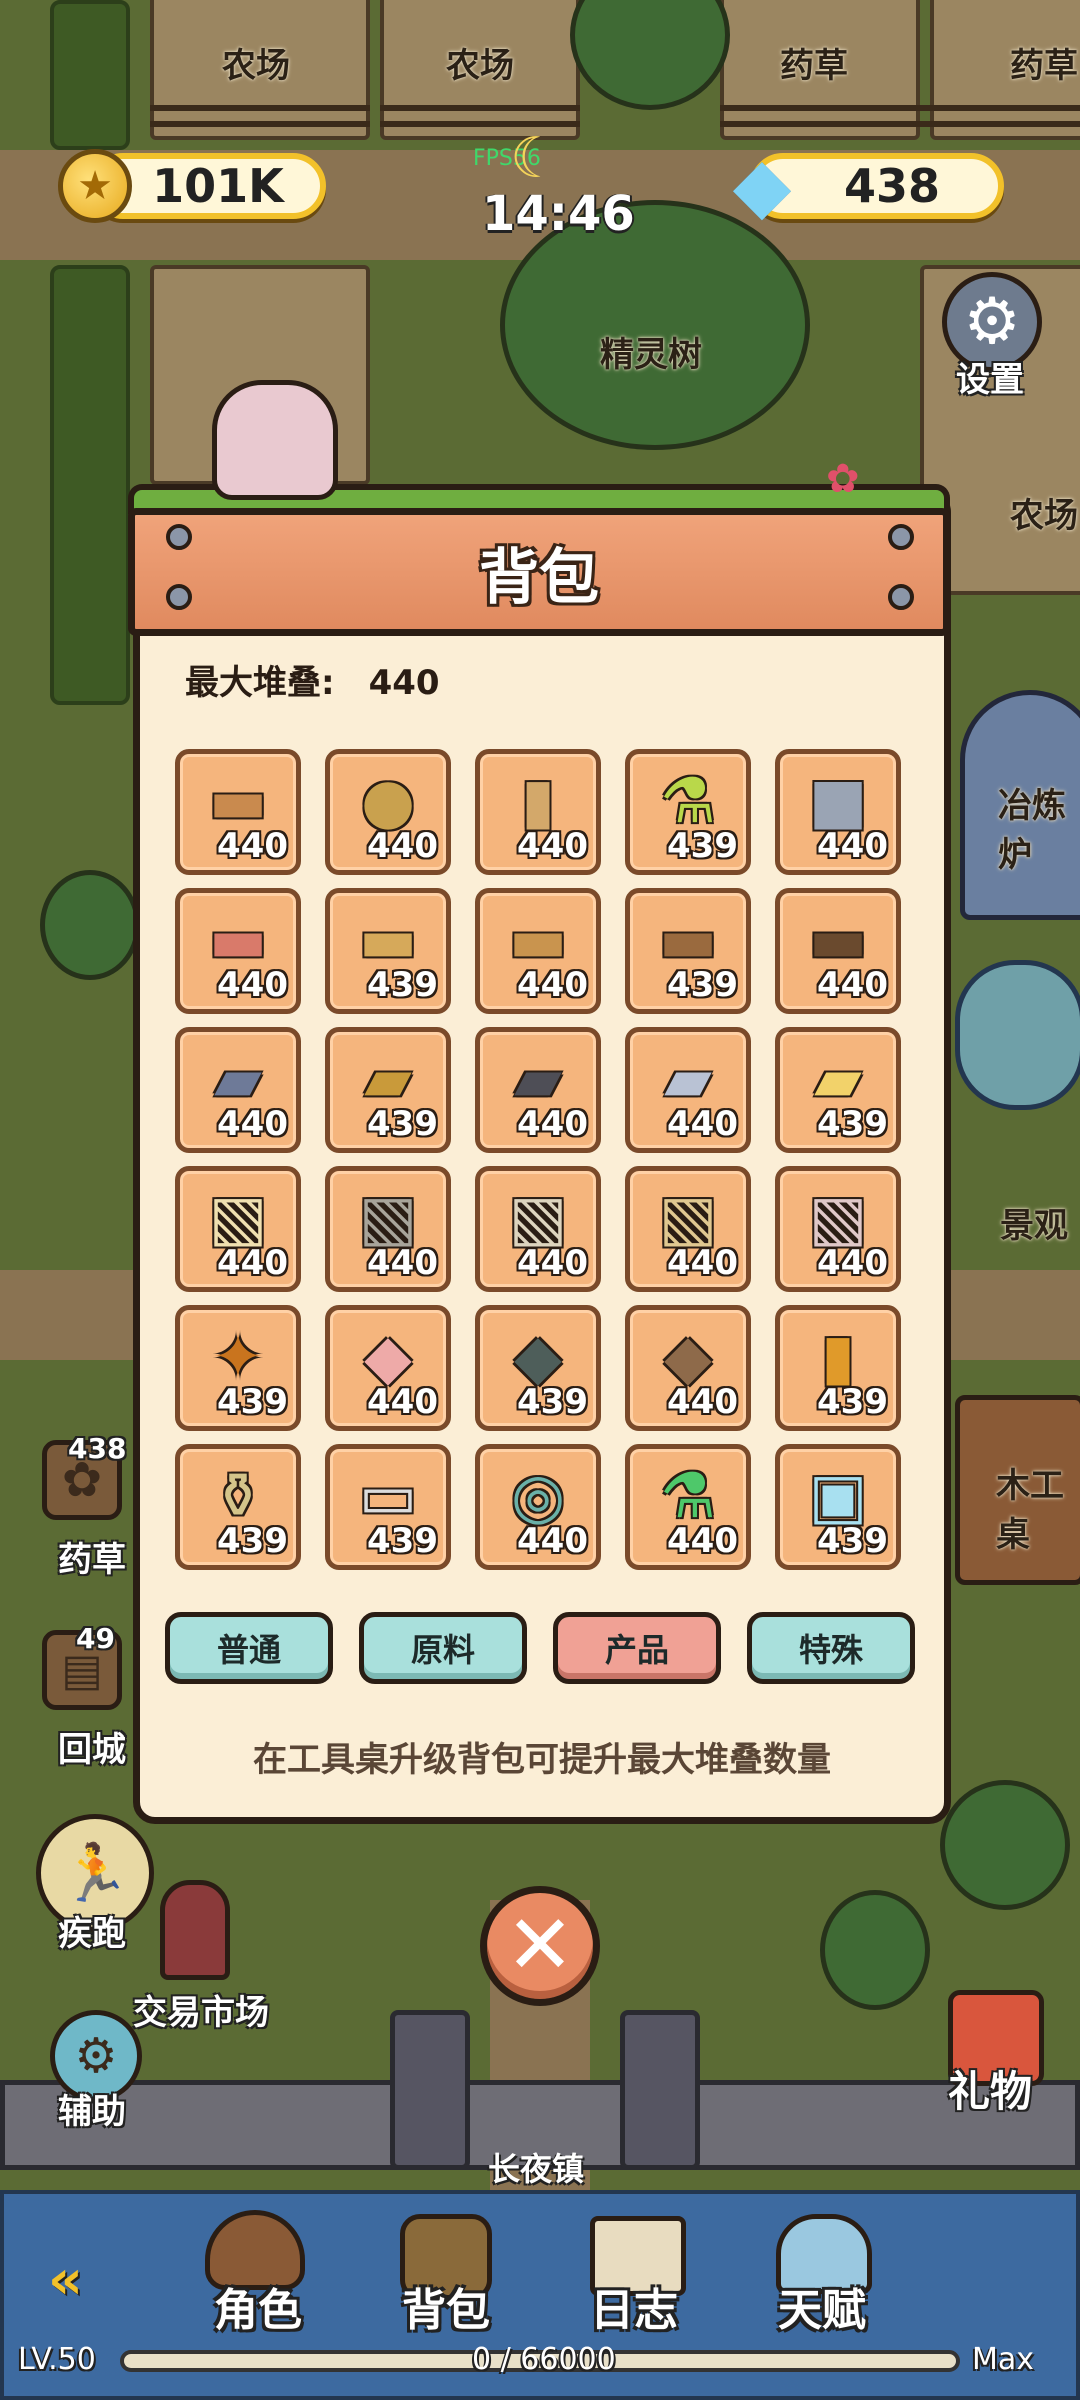 Image resolution: width=1080 pixels, height=2400 pixels. Describe the element at coordinates (688, 800) in the screenshot. I see `potion-flask-icon: ⚗` at that location.